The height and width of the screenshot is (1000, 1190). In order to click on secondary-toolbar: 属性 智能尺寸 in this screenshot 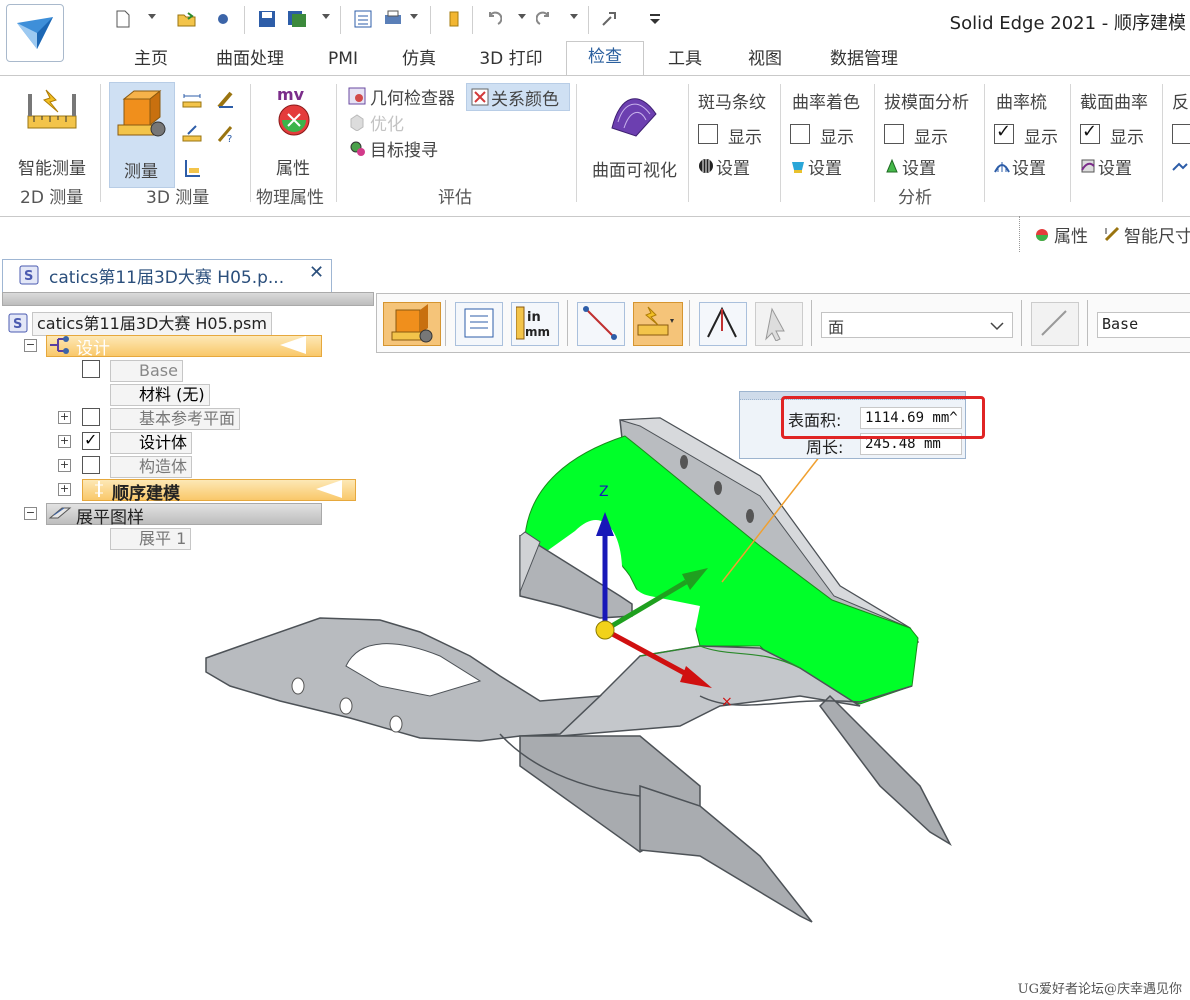, I will do `click(1104, 234)`.